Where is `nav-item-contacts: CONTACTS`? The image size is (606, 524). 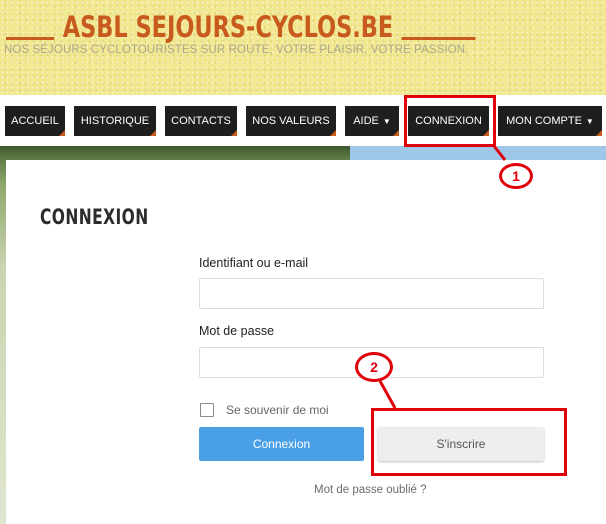 nav-item-contacts: CONTACTS is located at coordinates (201, 121).